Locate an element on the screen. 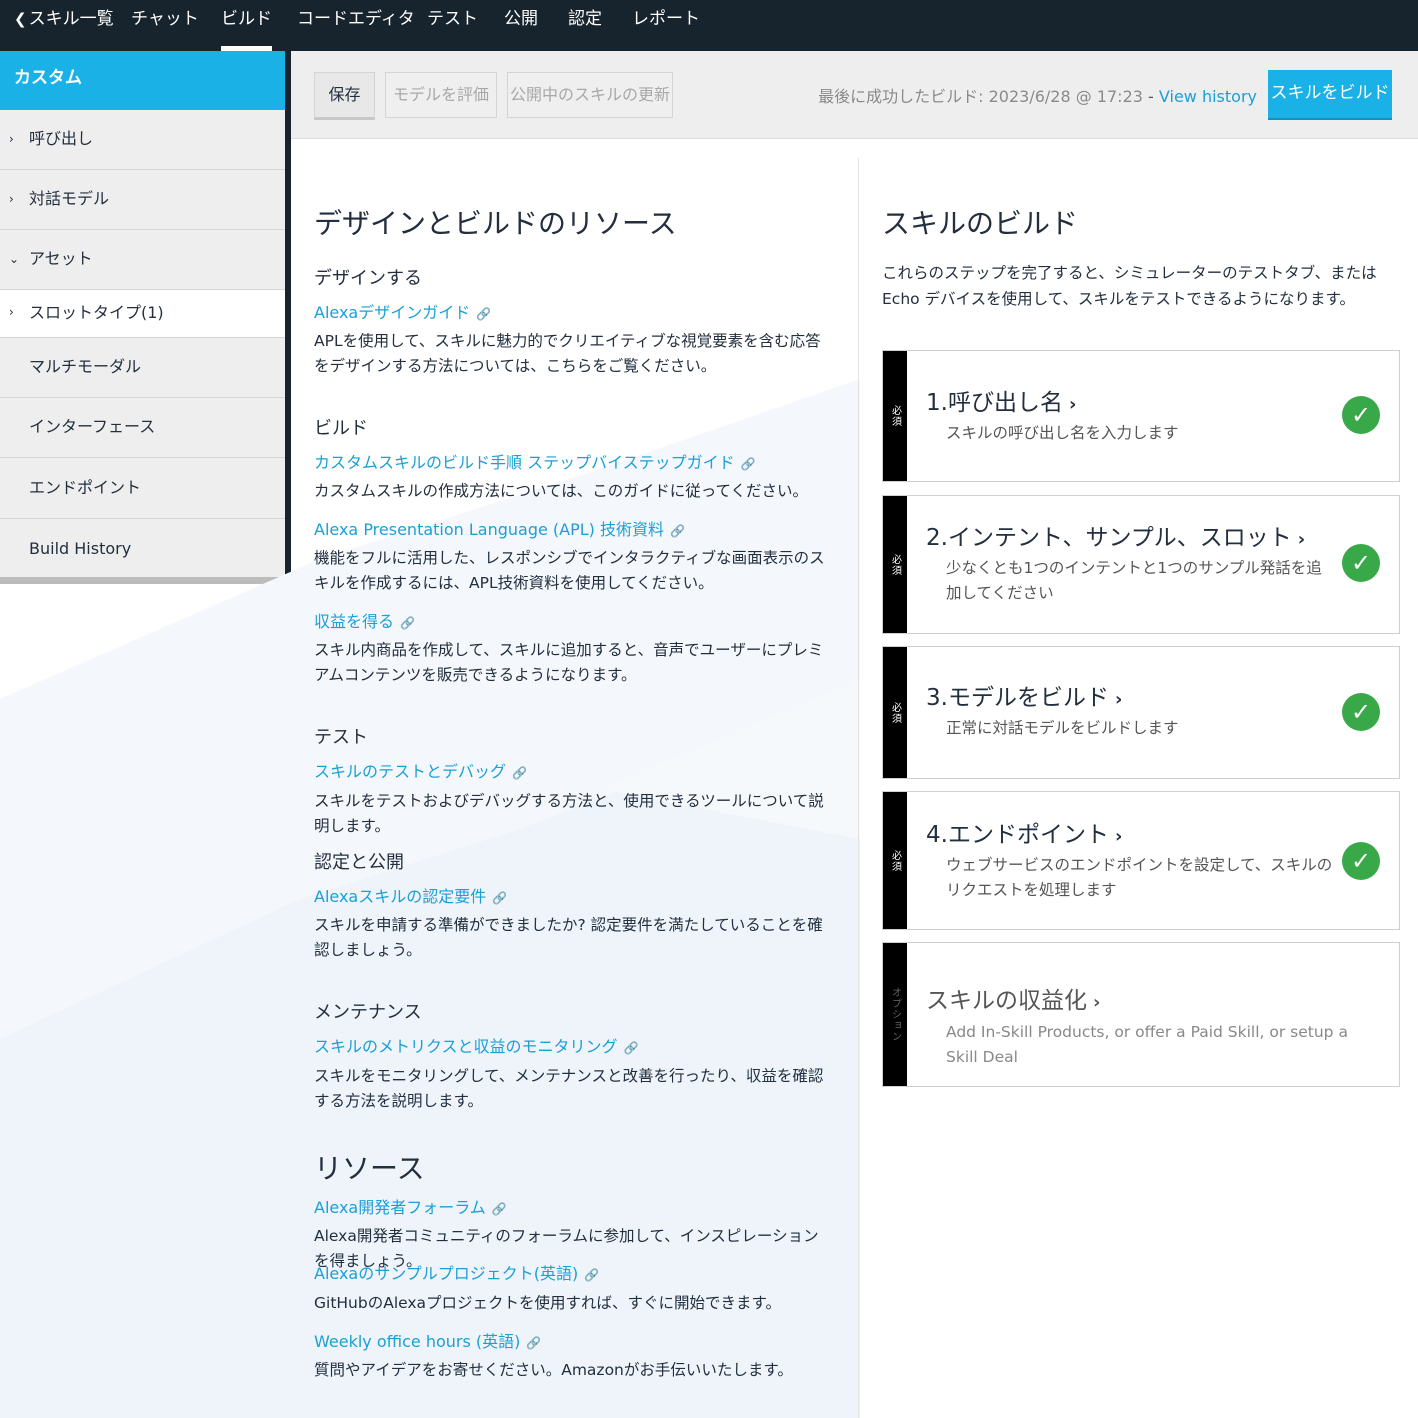 The width and height of the screenshot is (1418, 1418). design-guide-link: Alexaデザインガイド 🔗 is located at coordinates (402, 311).